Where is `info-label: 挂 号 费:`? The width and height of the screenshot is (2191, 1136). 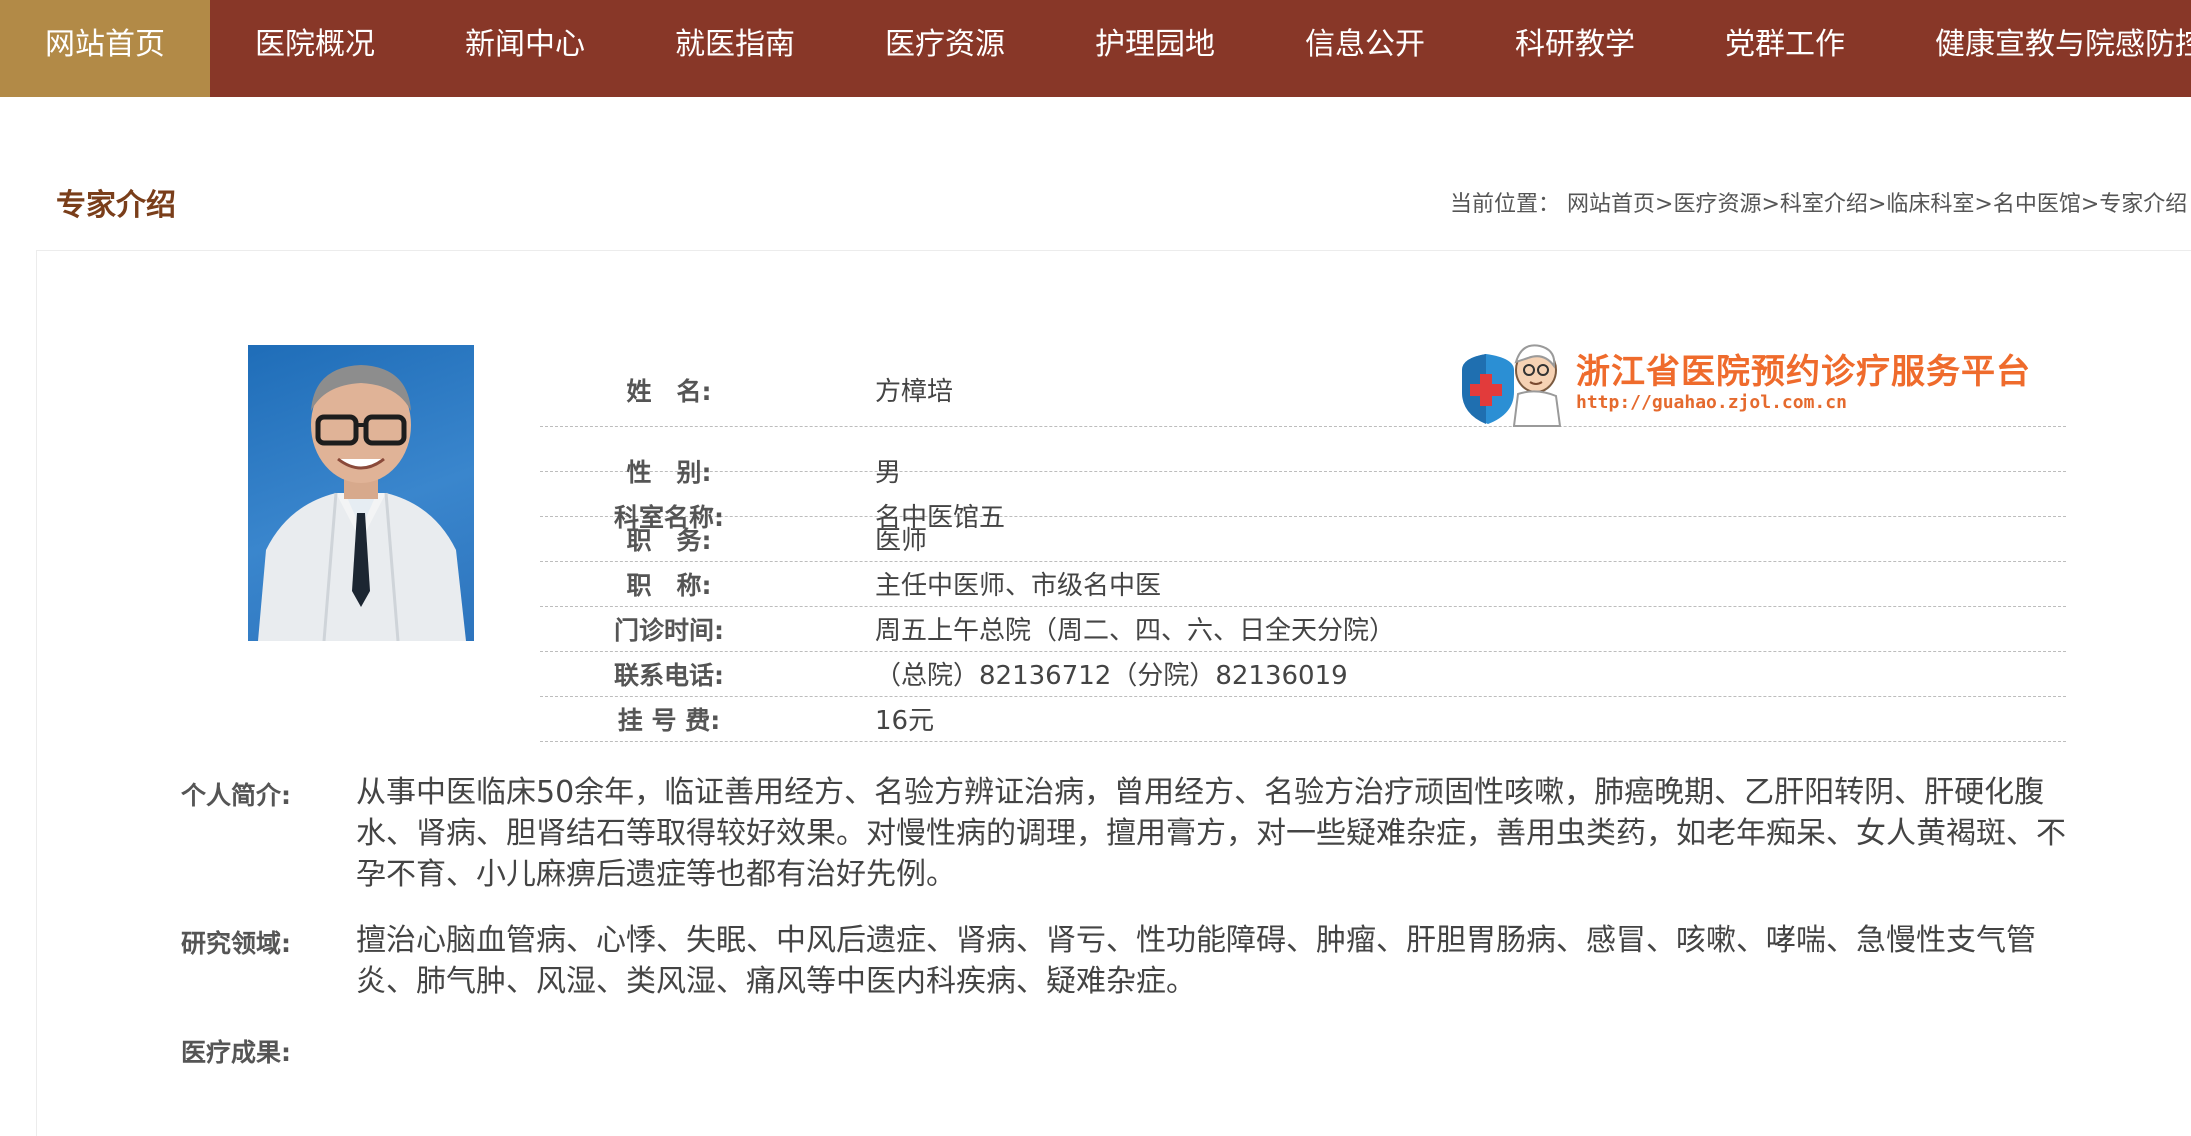
info-label: 挂 号 费: is located at coordinates (669, 720).